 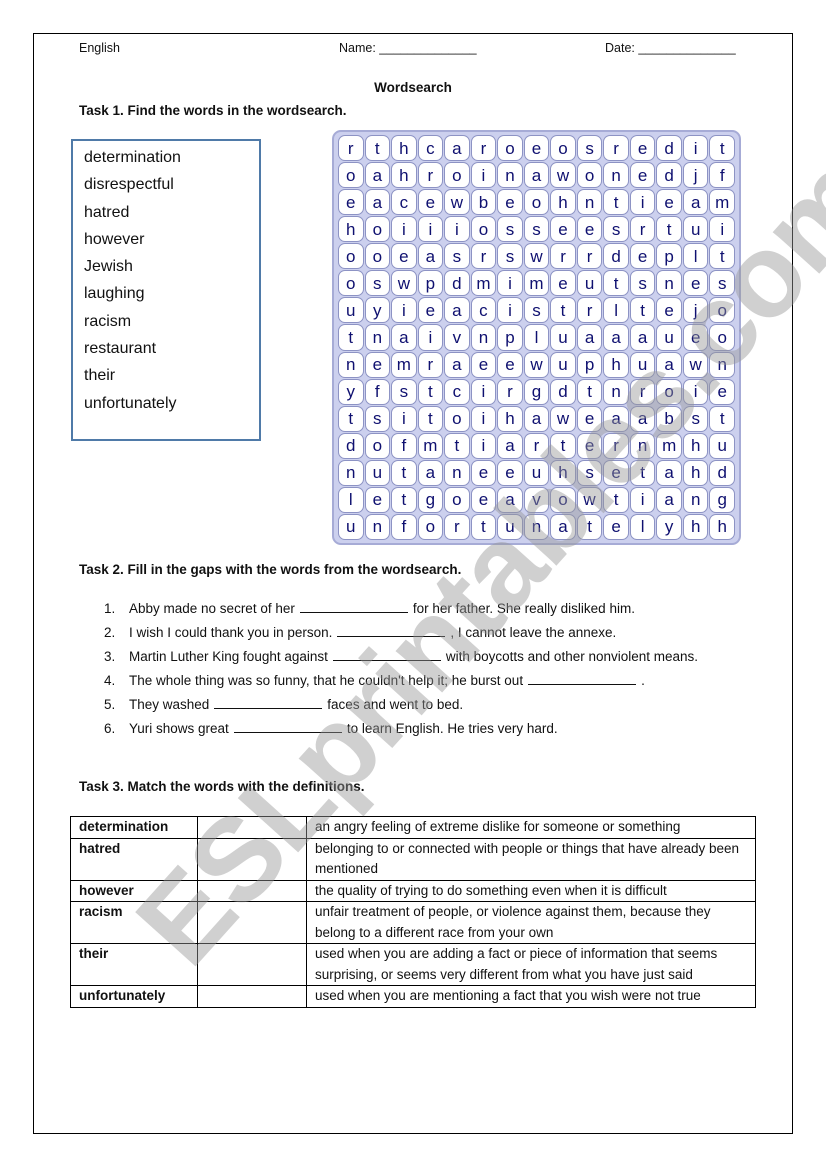 What do you see at coordinates (351, 391) in the screenshot?
I see `grid-cell: y` at bounding box center [351, 391].